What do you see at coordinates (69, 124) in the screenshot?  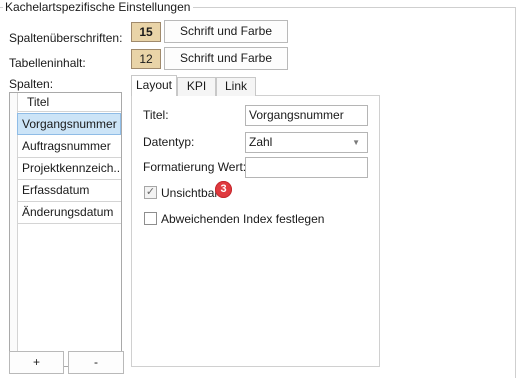 I see `list-item: Vorgangsnummer` at bounding box center [69, 124].